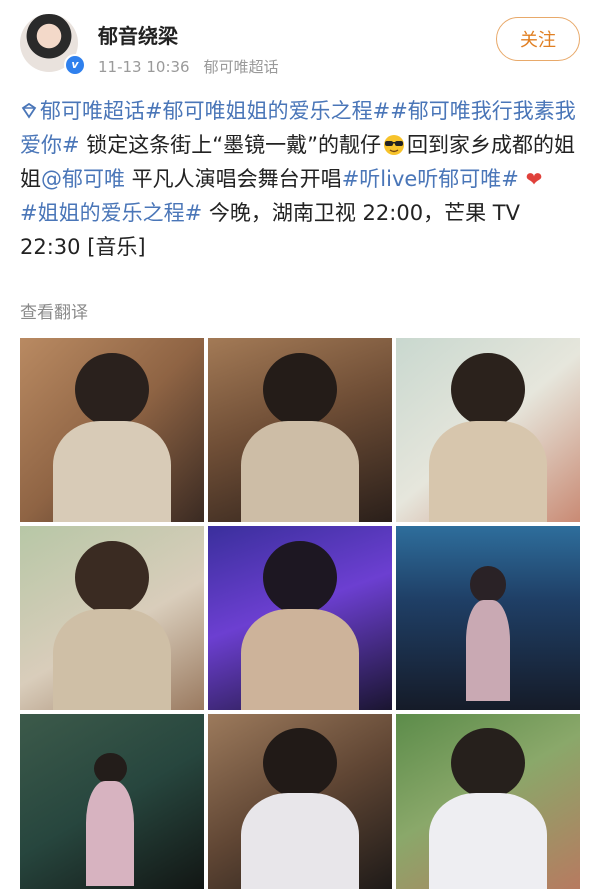 The height and width of the screenshot is (889, 600). I want to click on super-topic-icon, so click(29, 110).